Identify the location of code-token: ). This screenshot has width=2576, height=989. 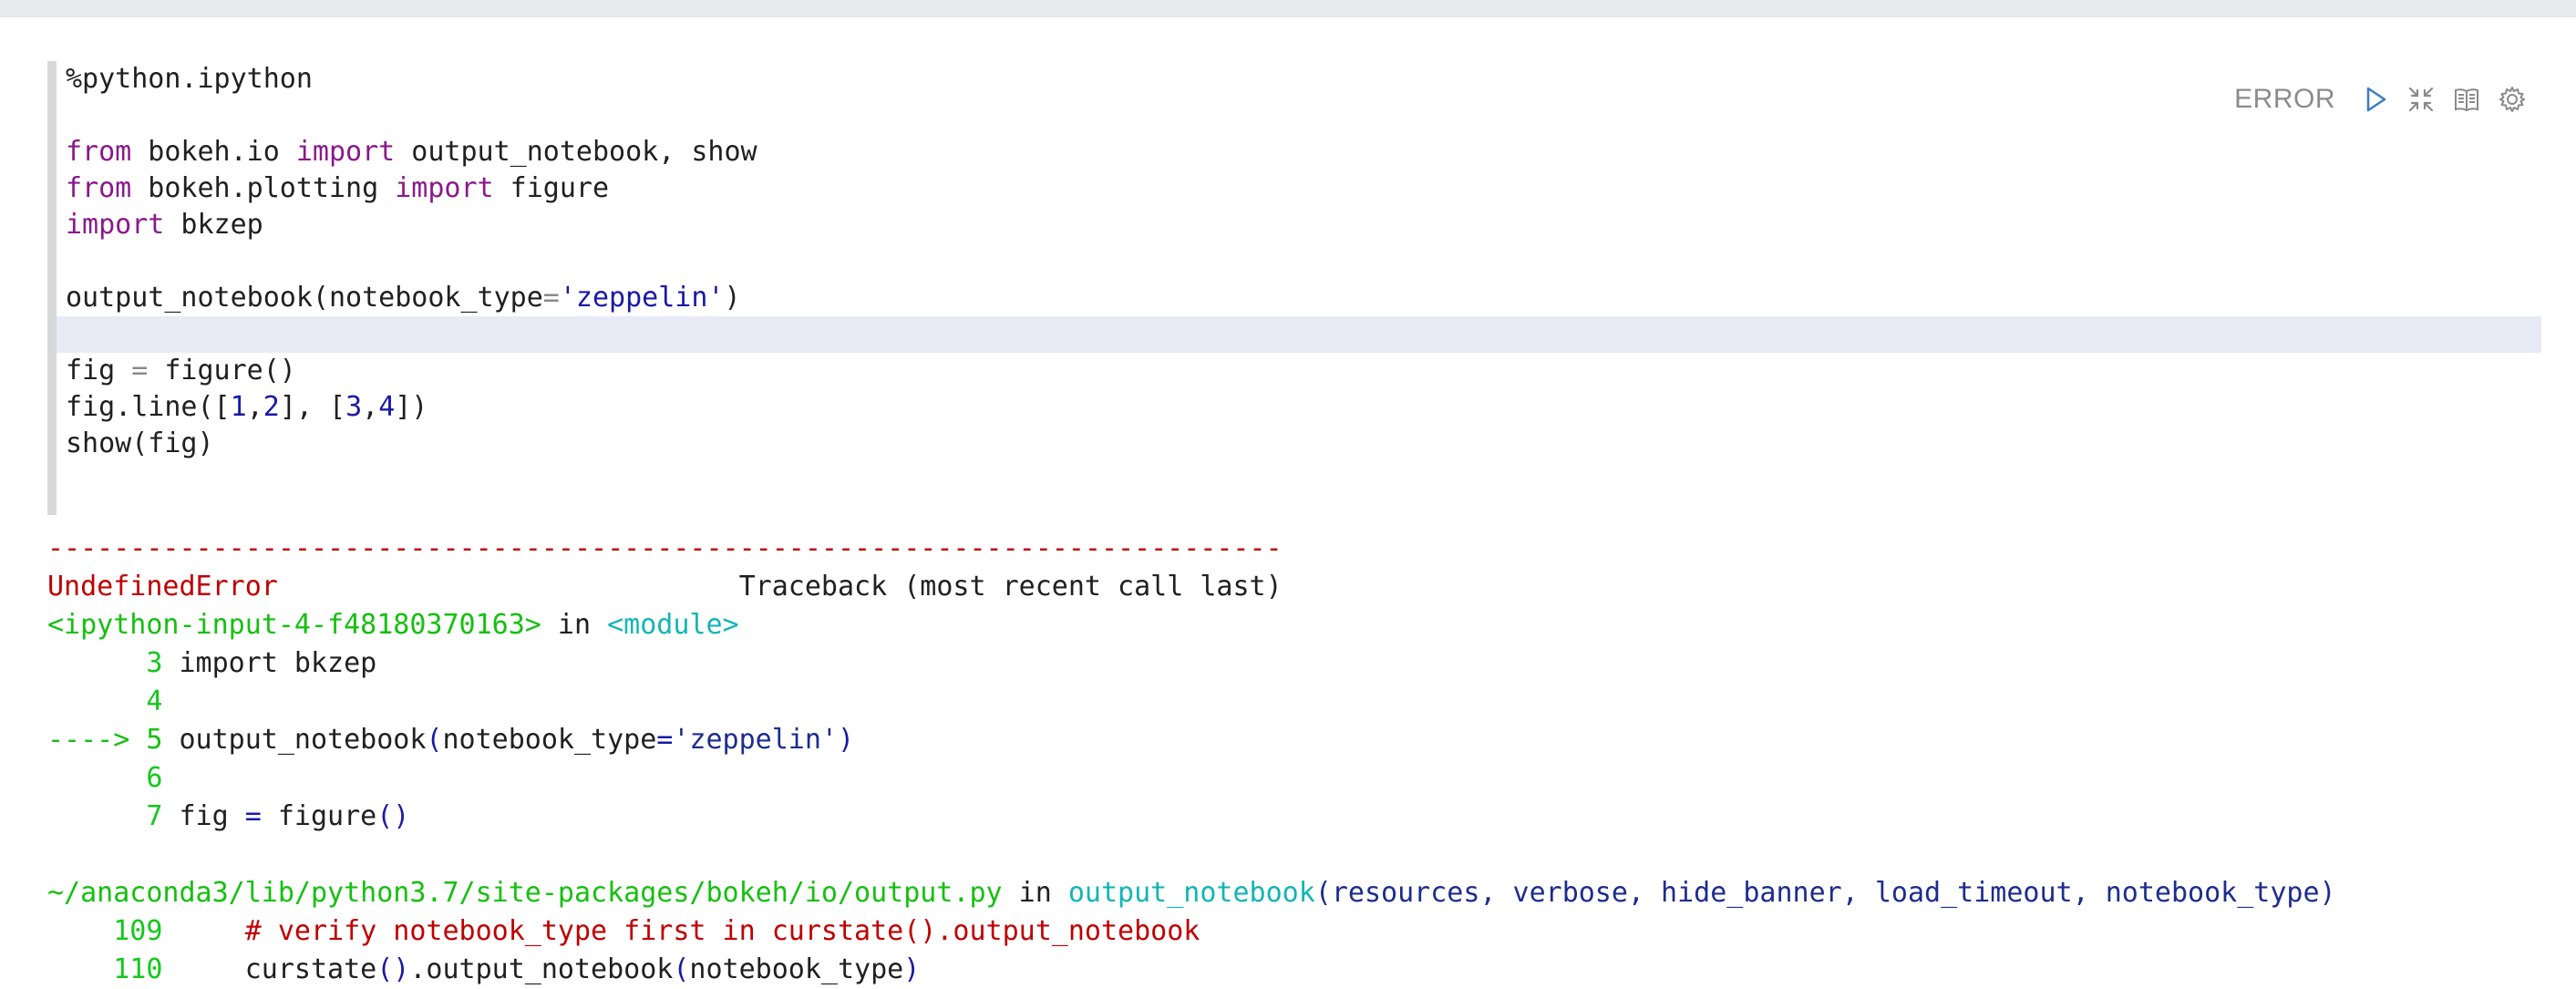
(732, 298).